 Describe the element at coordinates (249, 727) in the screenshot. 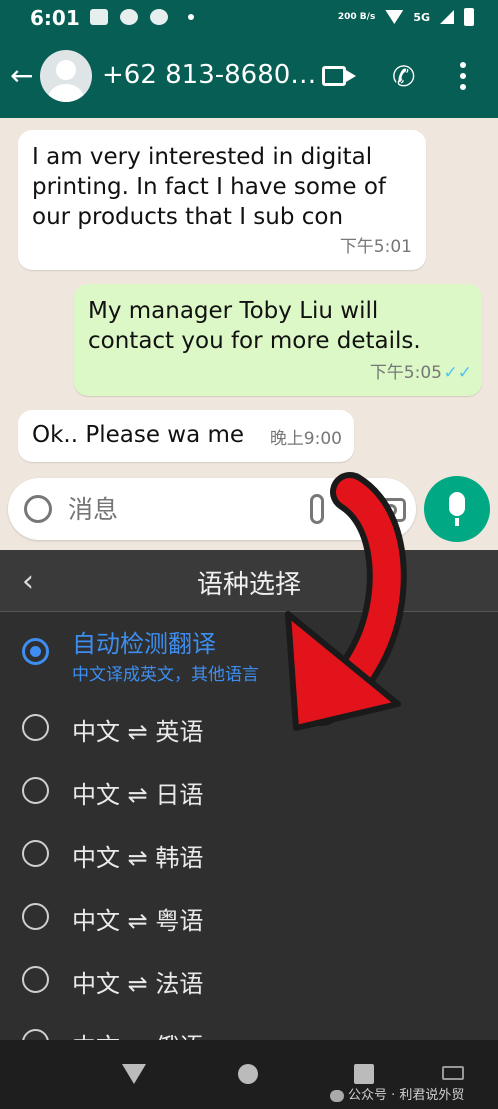

I see `option-zh-en: 中文 ⇌ 英语` at that location.